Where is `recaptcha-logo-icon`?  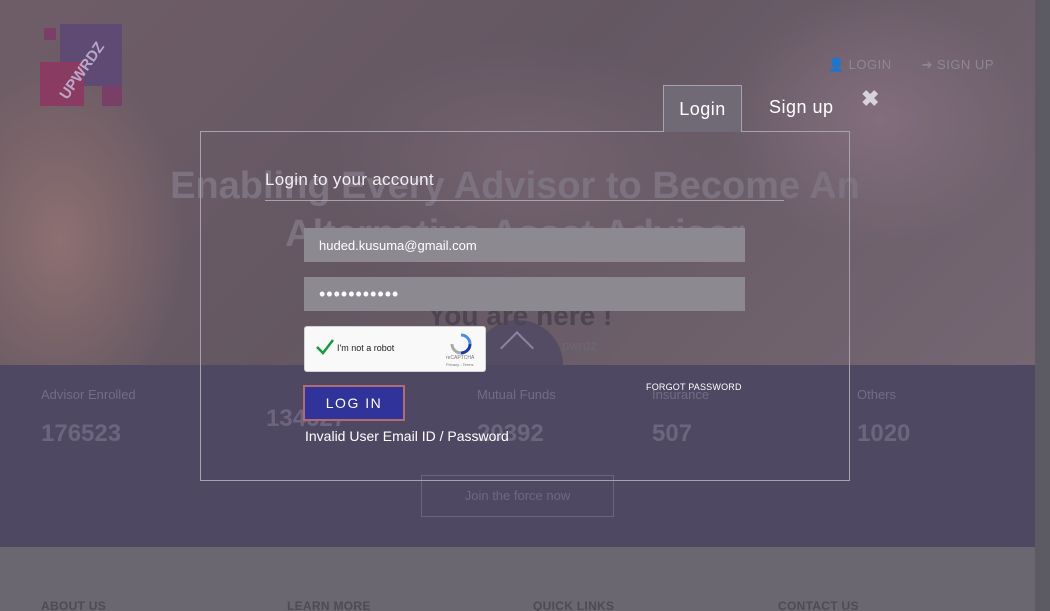
recaptcha-logo-icon is located at coordinates (461, 344).